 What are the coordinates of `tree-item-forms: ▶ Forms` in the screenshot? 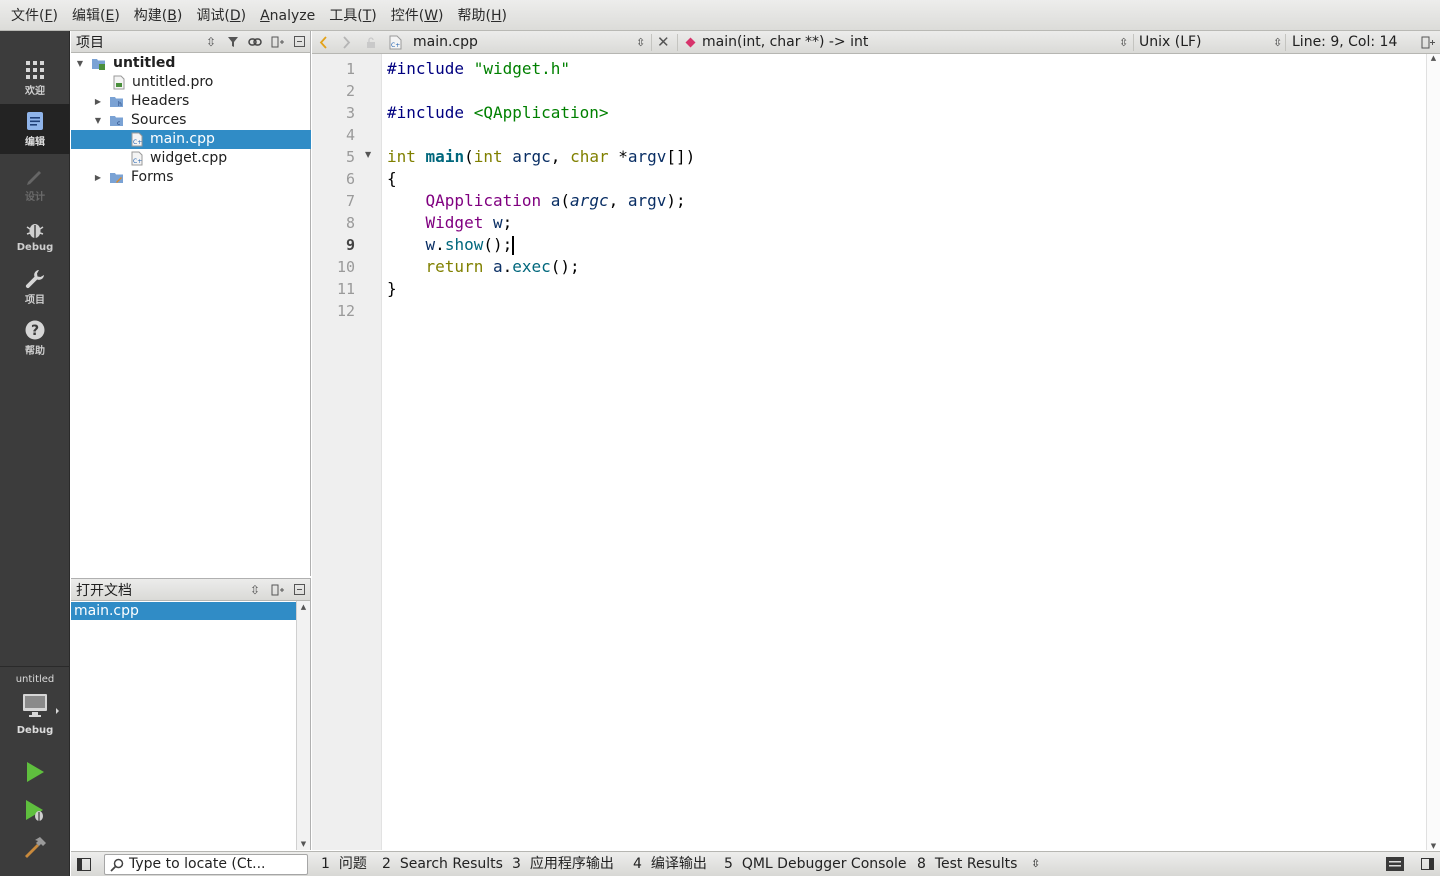 It's located at (191, 177).